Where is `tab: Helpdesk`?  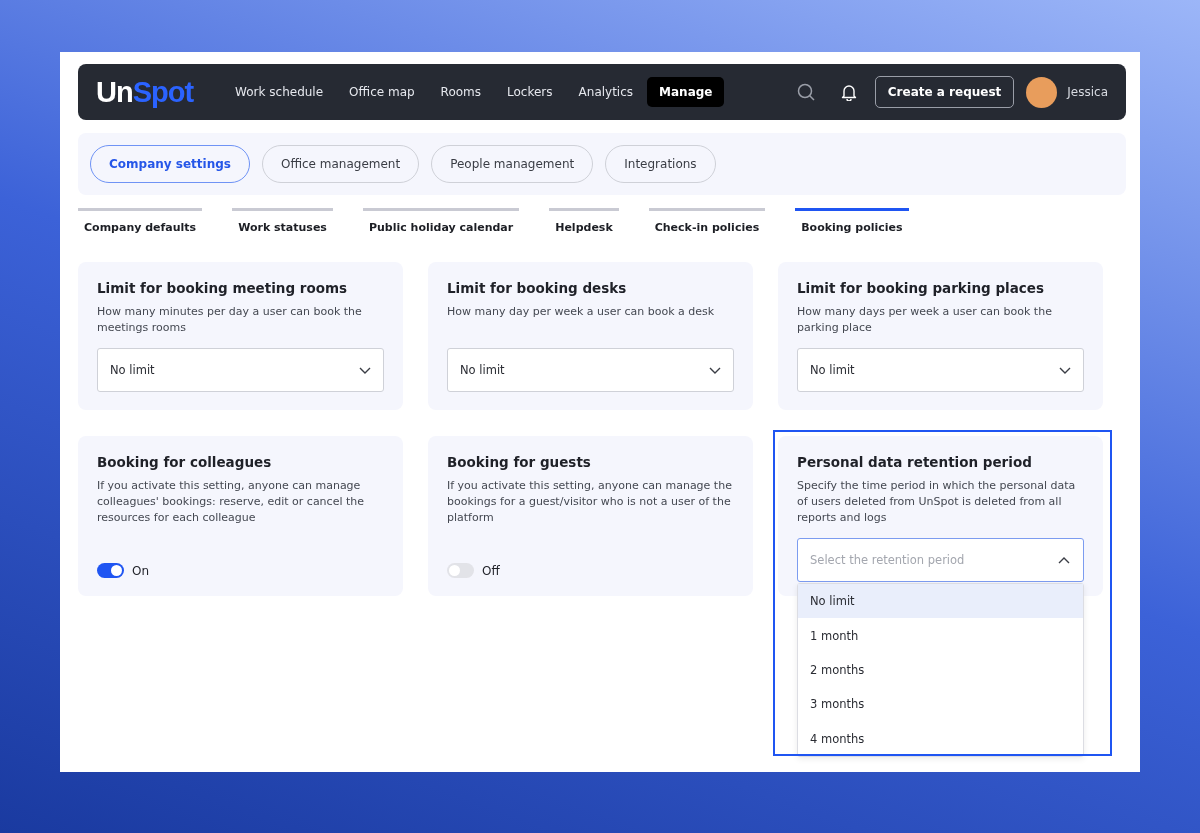
tab: Helpdesk is located at coordinates (584, 221).